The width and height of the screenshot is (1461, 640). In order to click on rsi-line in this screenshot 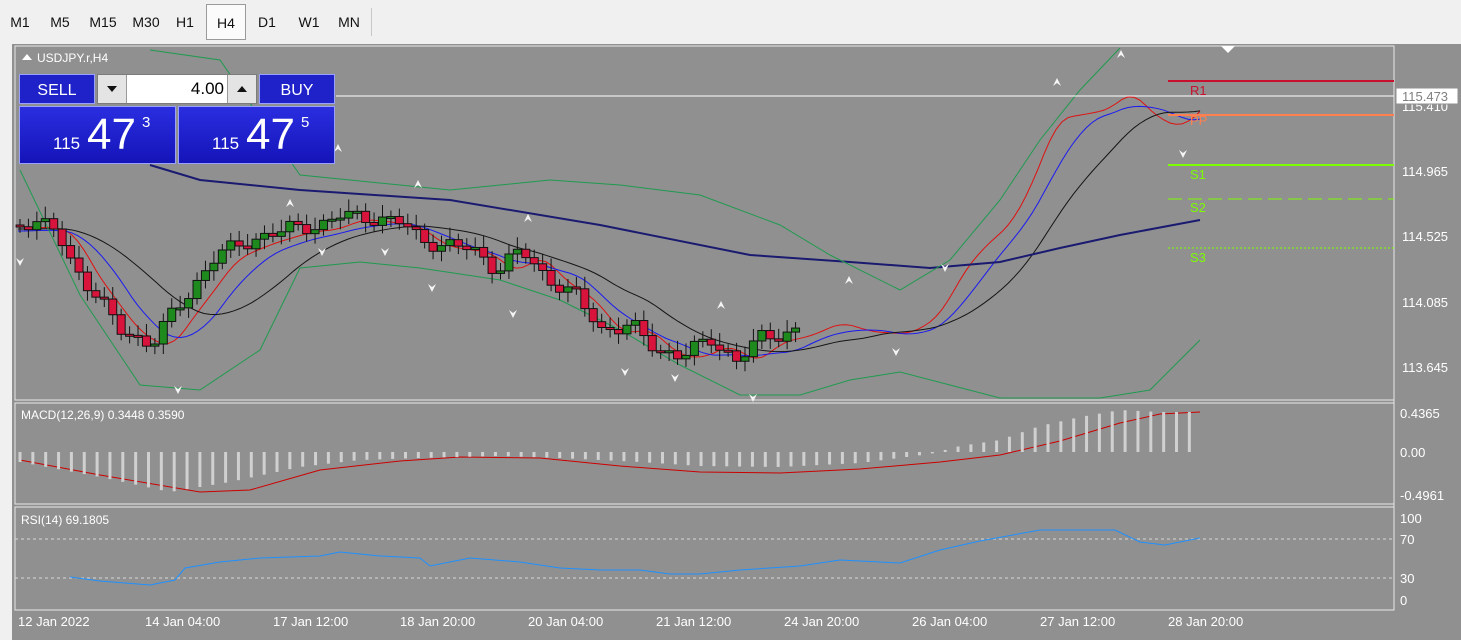, I will do `click(635, 557)`.